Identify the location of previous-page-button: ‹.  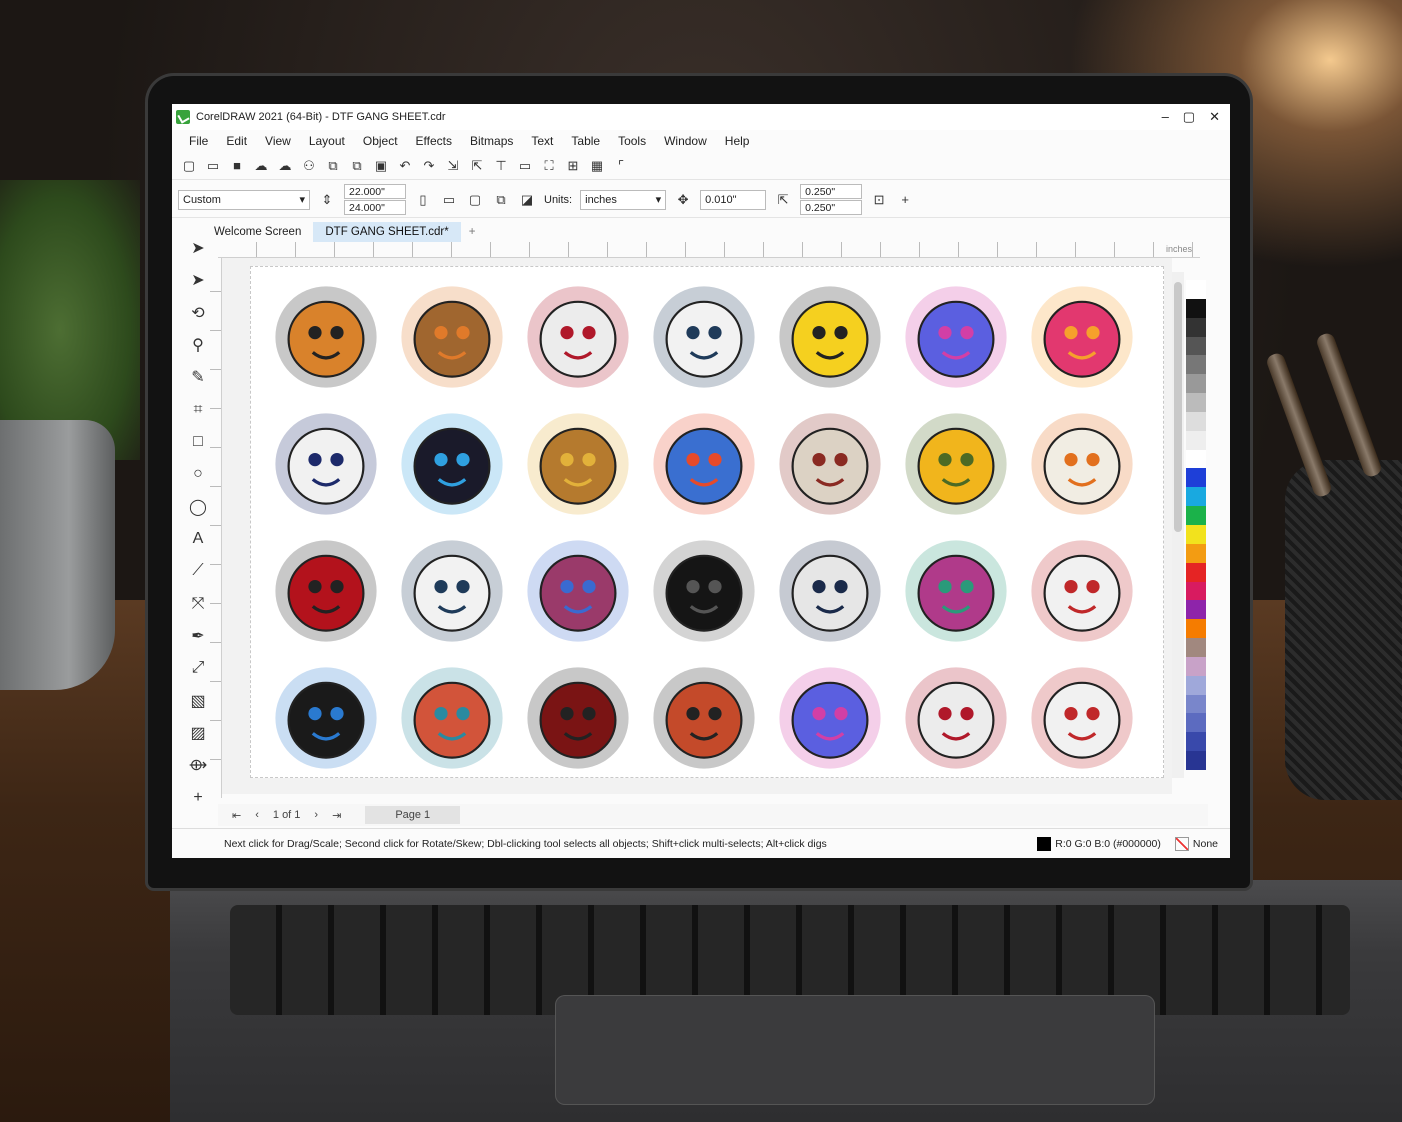
(257, 815).